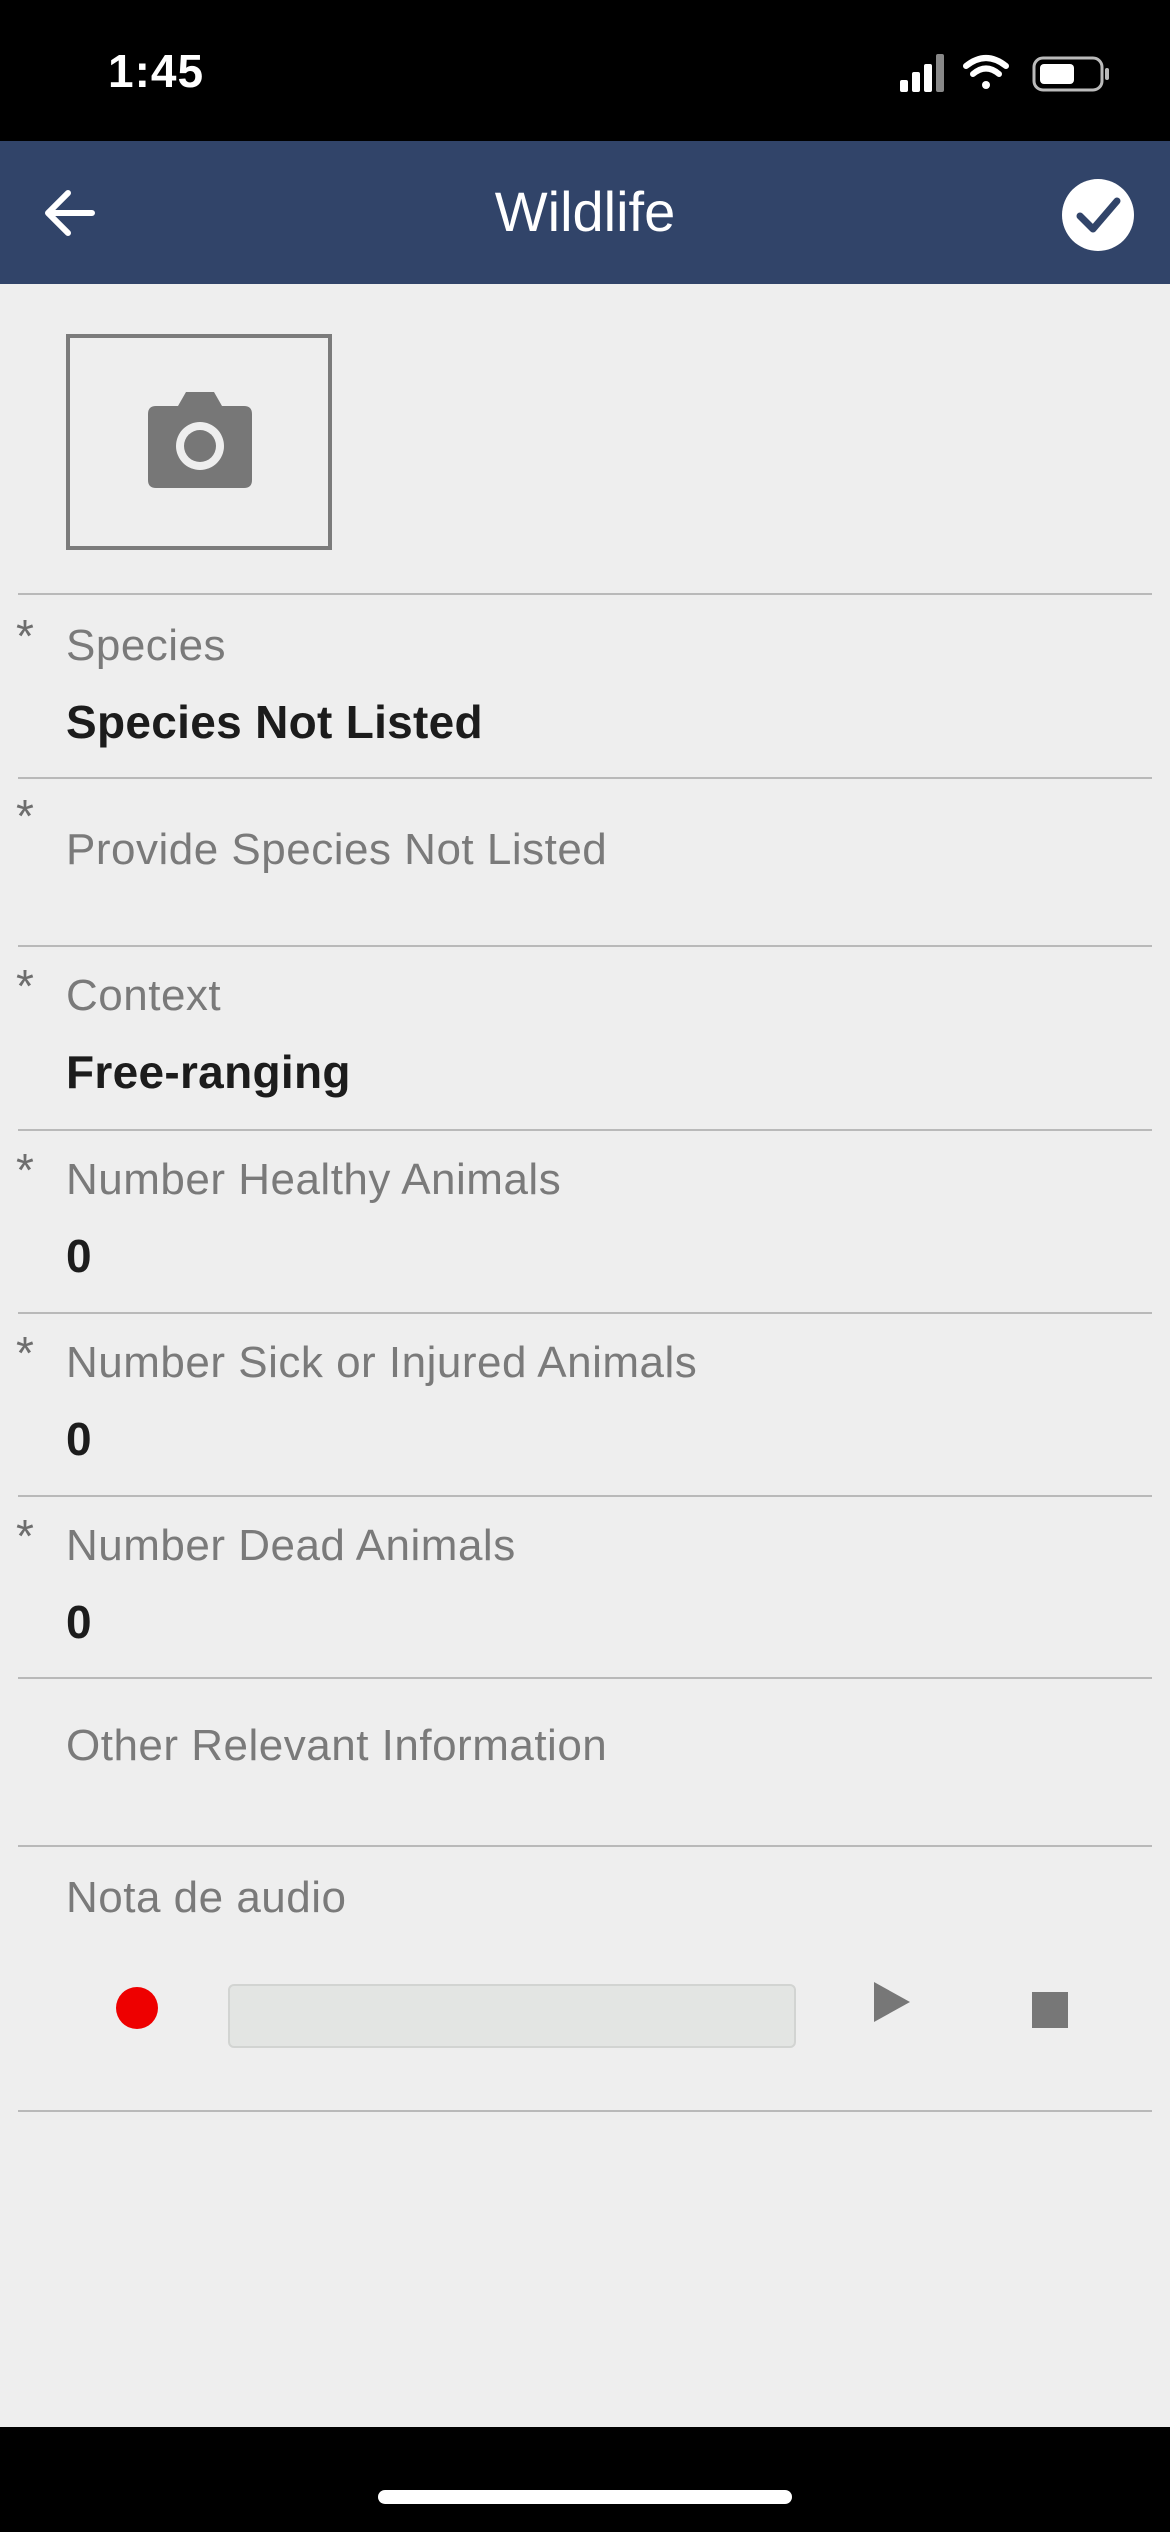  I want to click on healthy-animals-label: Number Healthy Animals, so click(314, 1179).